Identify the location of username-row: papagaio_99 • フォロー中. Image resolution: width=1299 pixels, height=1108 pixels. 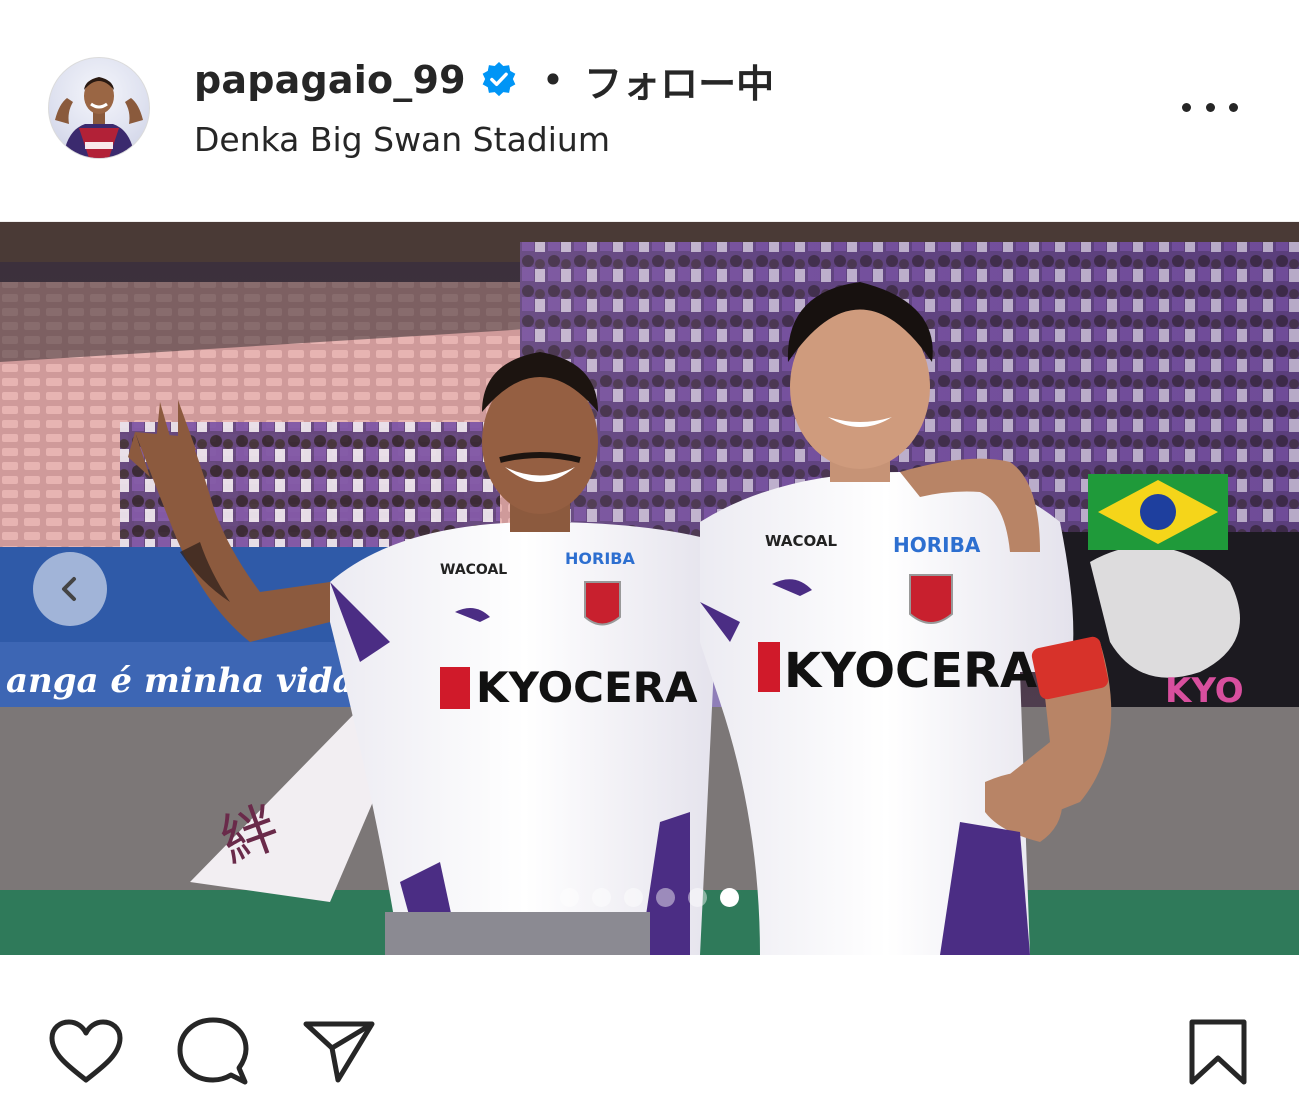
(484, 80).